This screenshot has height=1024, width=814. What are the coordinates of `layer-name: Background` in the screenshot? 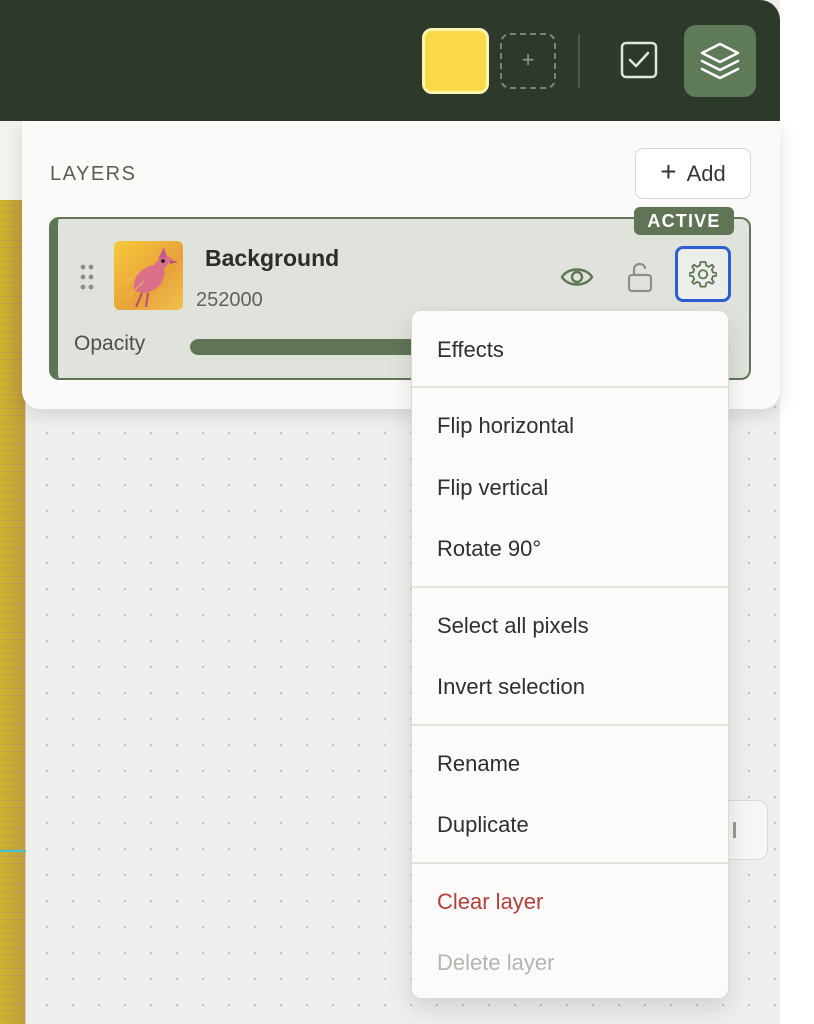 It's located at (272, 258).